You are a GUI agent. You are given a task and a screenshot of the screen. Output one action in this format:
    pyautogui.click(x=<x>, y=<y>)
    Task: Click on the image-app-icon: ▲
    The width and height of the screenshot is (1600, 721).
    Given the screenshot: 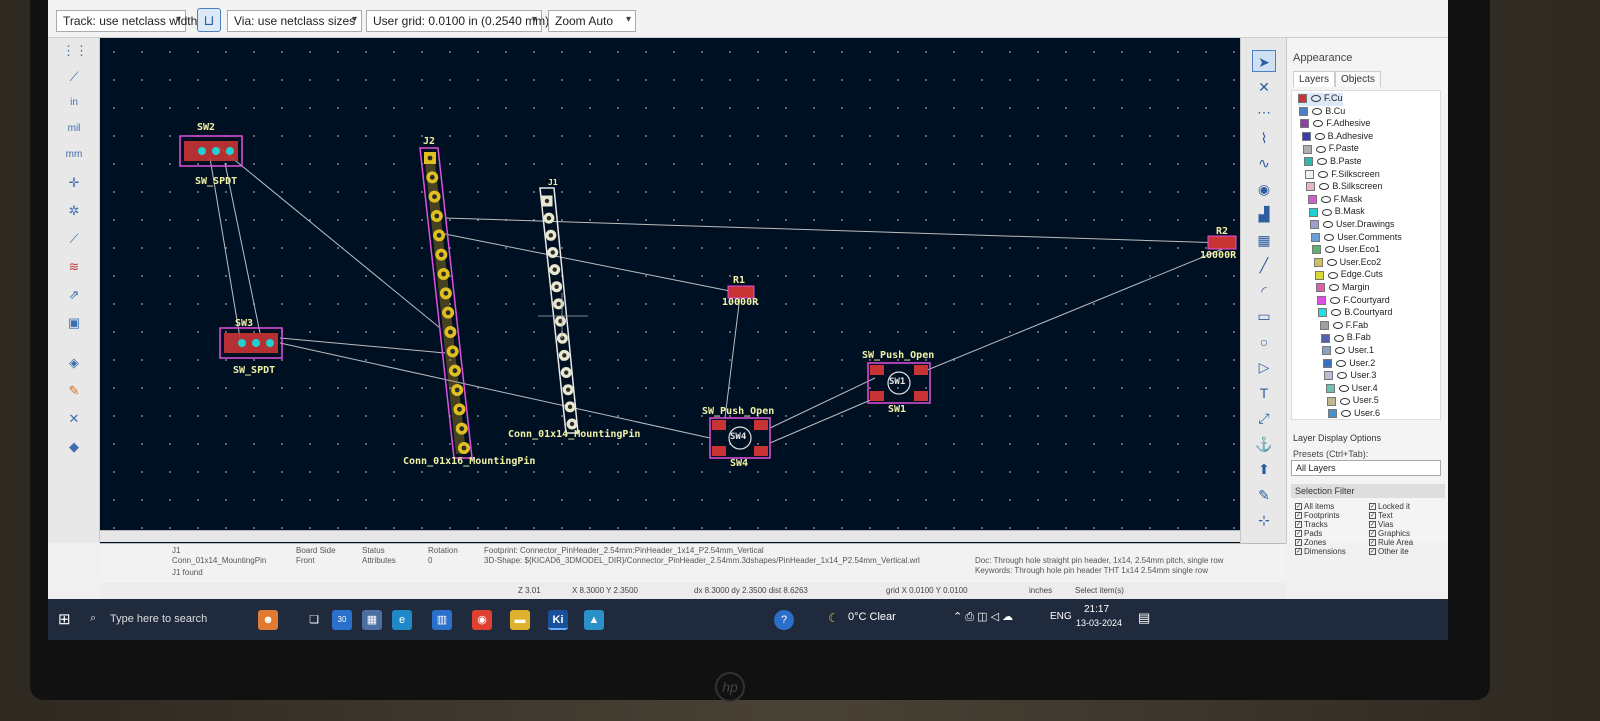 What is the action you would take?
    pyautogui.click(x=594, y=620)
    